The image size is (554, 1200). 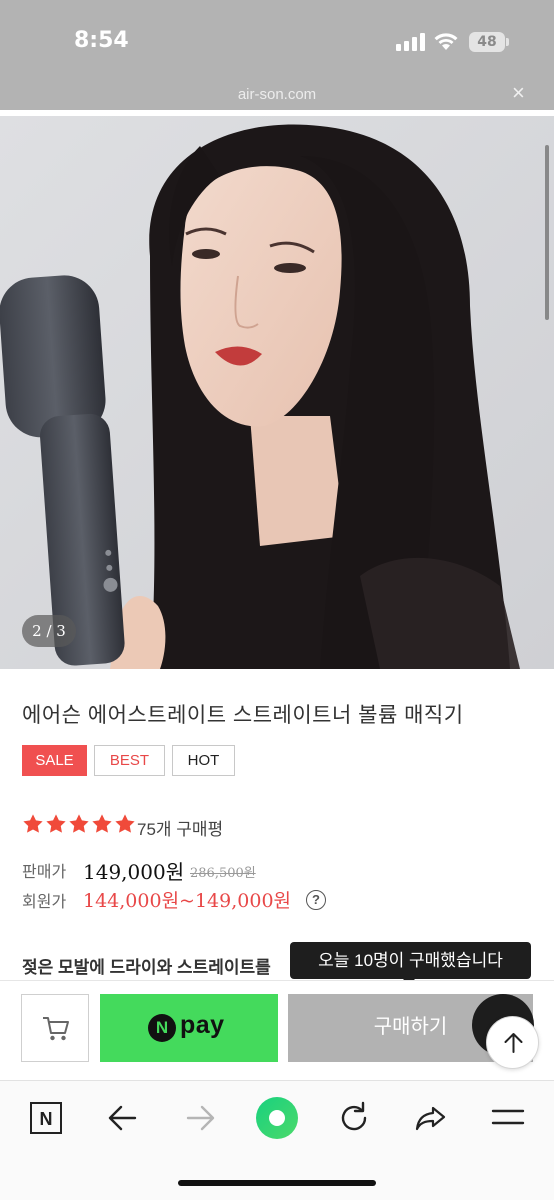 I want to click on share-button, so click(x=431, y=1118).